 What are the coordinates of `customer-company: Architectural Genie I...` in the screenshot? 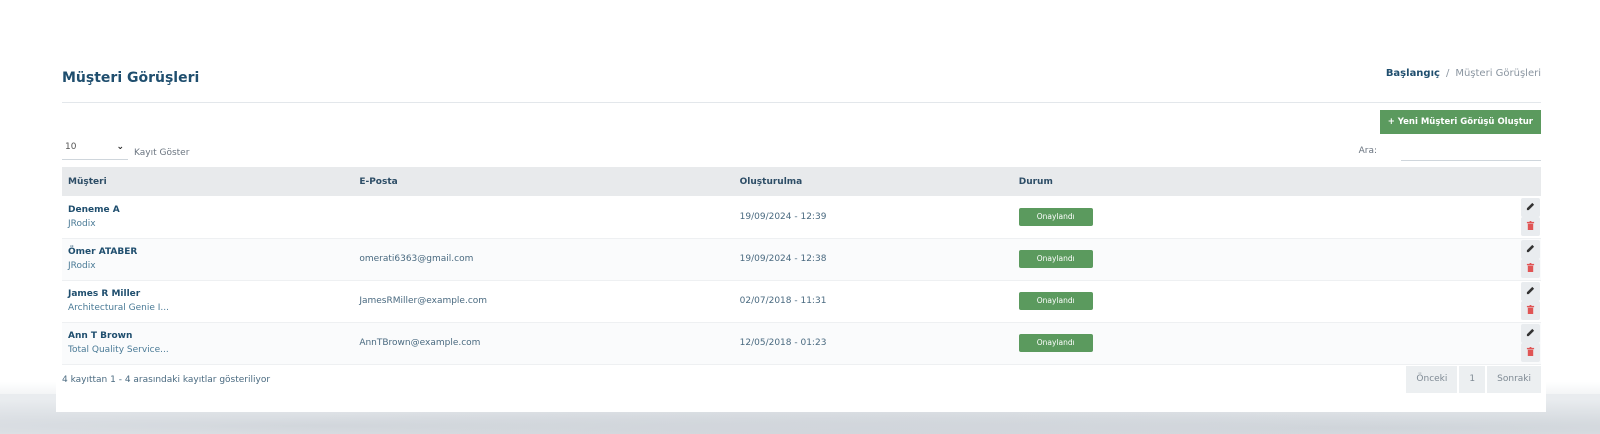 It's located at (118, 308).